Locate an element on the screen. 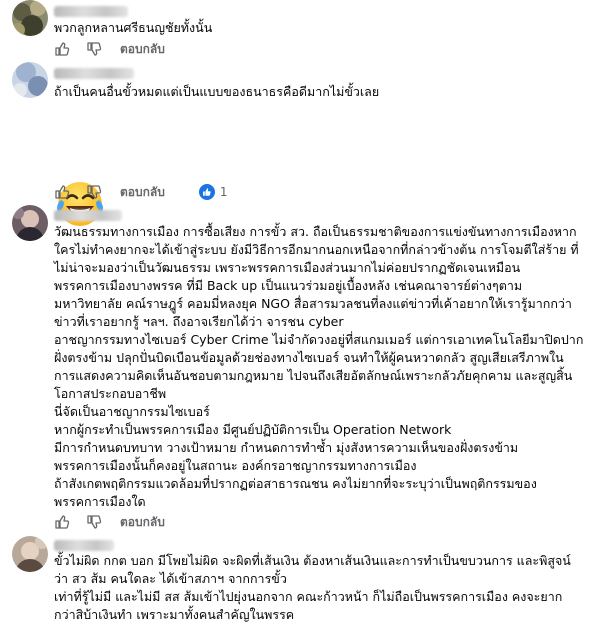 The width and height of the screenshot is (600, 627). comment-line: ว่า สว ส้ม คนใดละ ได้เข้าสภาฯ จากการขั้ว is located at coordinates (170, 578).